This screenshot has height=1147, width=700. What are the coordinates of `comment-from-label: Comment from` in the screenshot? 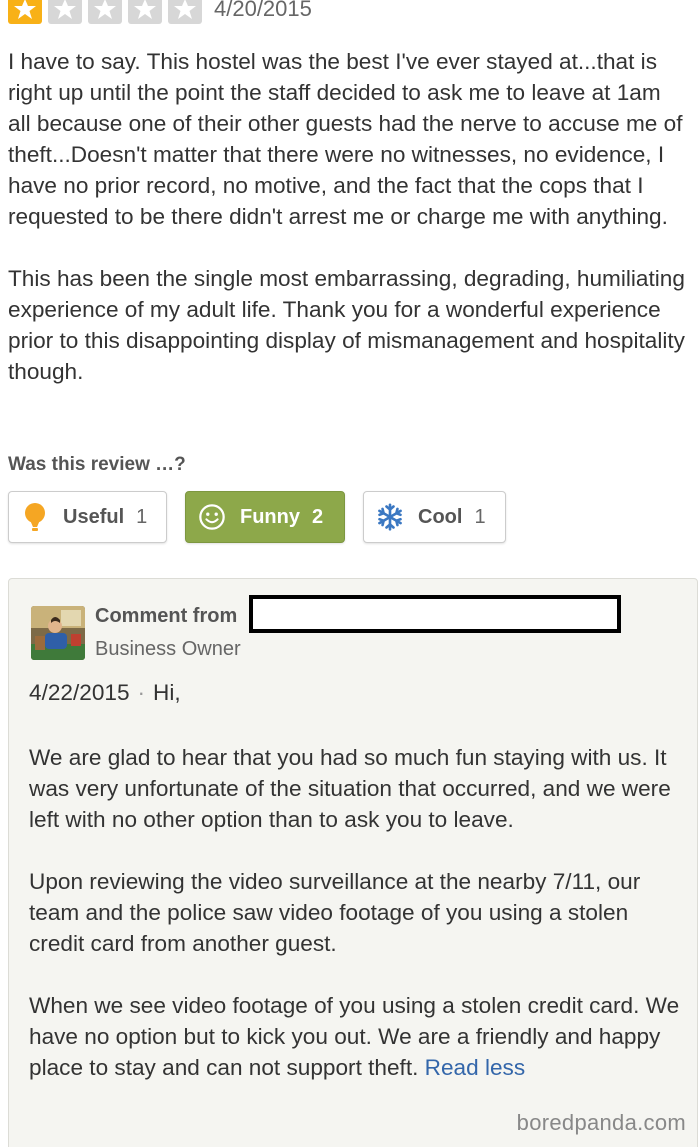 It's located at (166, 616).